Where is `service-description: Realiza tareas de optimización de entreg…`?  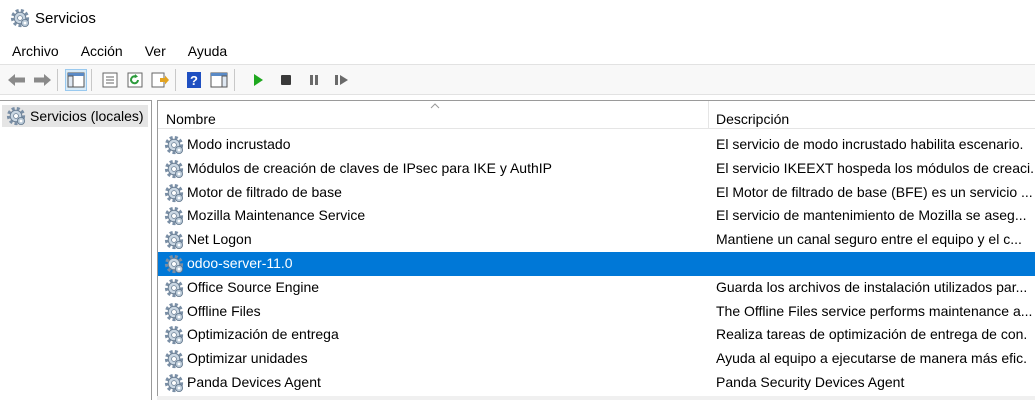 service-description: Realiza tareas de optimización de entreg… is located at coordinates (872, 334).